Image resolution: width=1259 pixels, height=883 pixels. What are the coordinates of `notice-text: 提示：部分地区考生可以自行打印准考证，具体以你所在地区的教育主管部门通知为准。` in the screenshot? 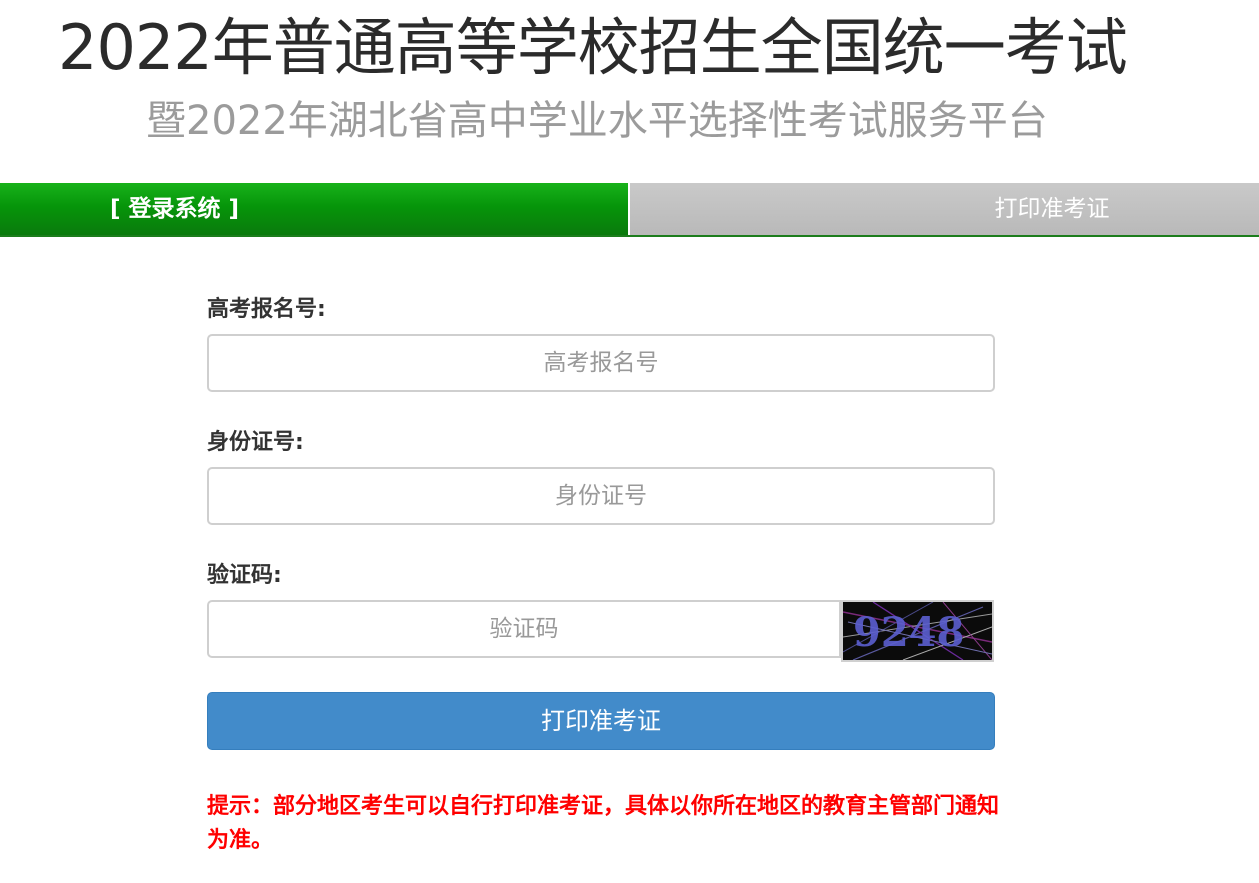 It's located at (603, 823).